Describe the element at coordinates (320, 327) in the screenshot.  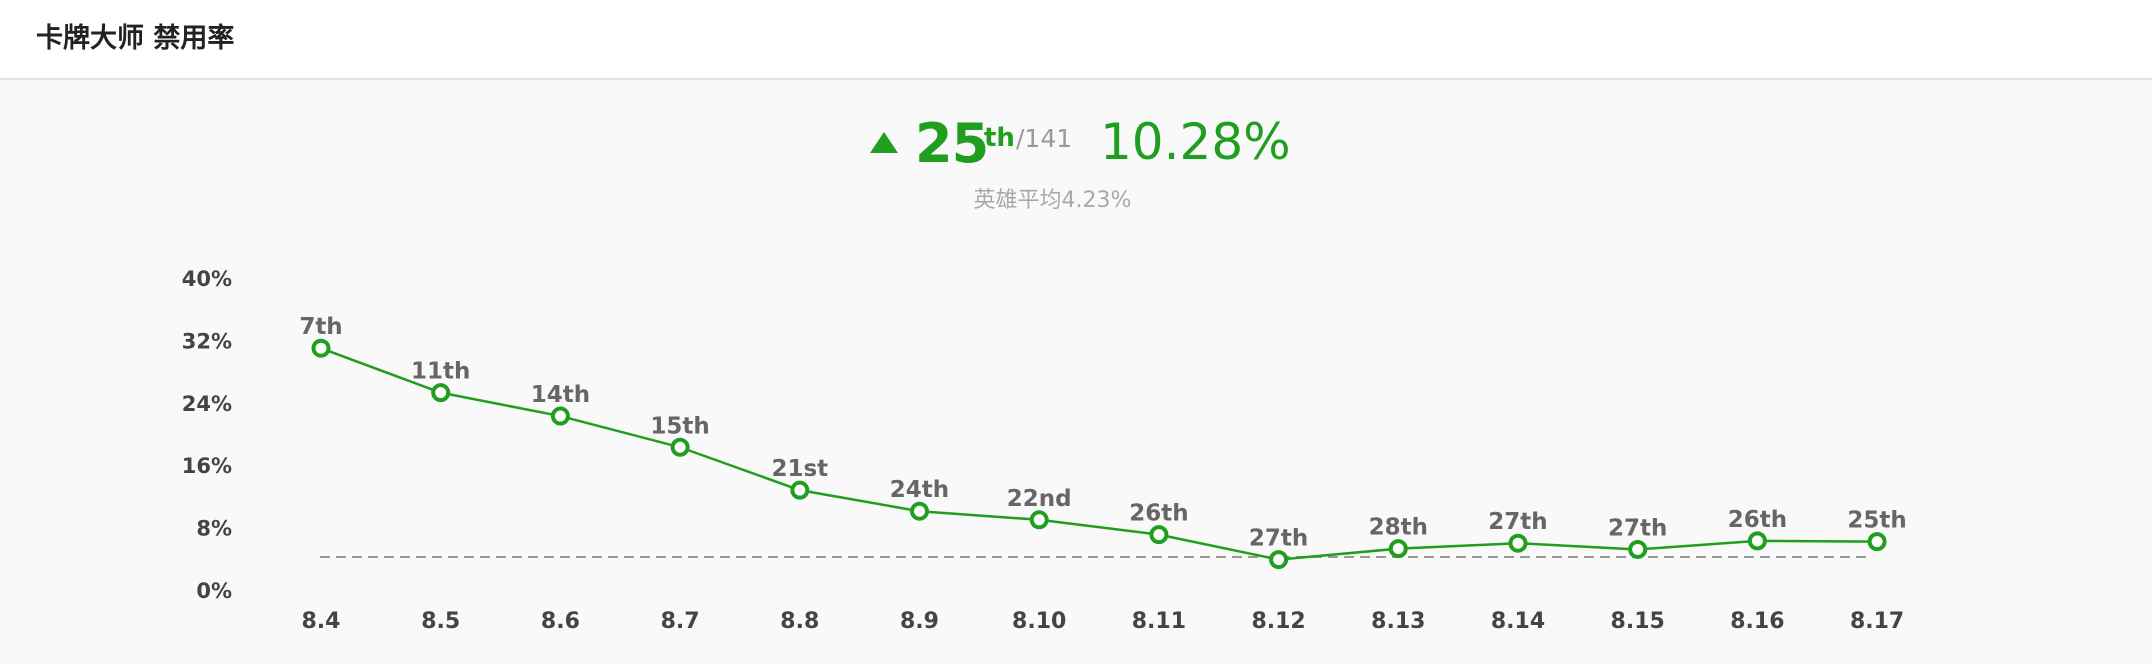
I see `data-label: 7th` at that location.